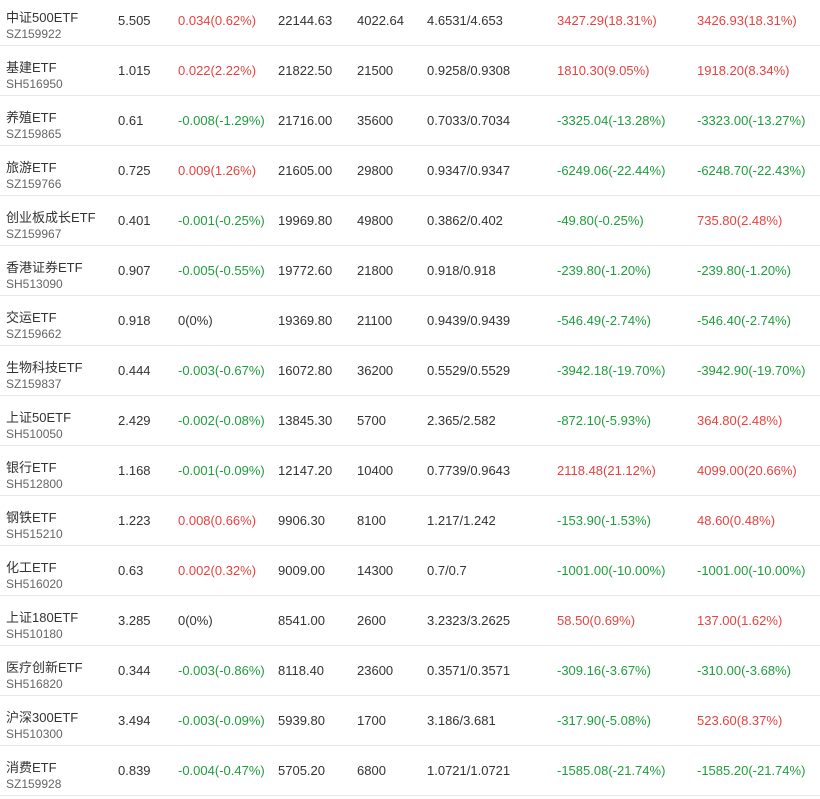 This screenshot has height=799, width=820. Describe the element at coordinates (34, 334) in the screenshot. I see `fund-code: SZ159662` at that location.